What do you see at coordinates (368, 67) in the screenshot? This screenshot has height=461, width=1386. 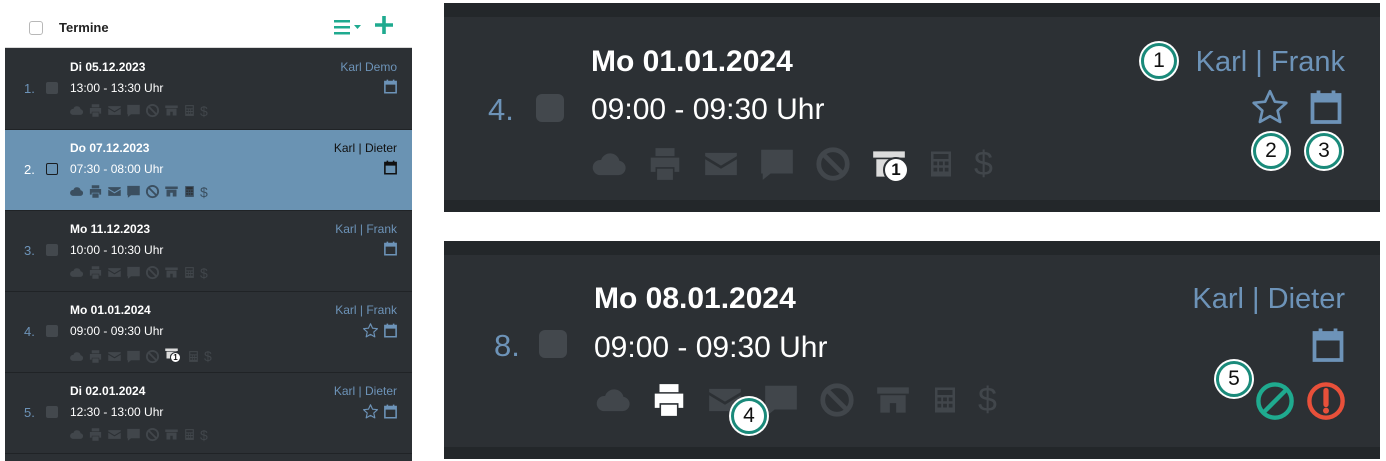 I see `row-participants: Karl Demo` at bounding box center [368, 67].